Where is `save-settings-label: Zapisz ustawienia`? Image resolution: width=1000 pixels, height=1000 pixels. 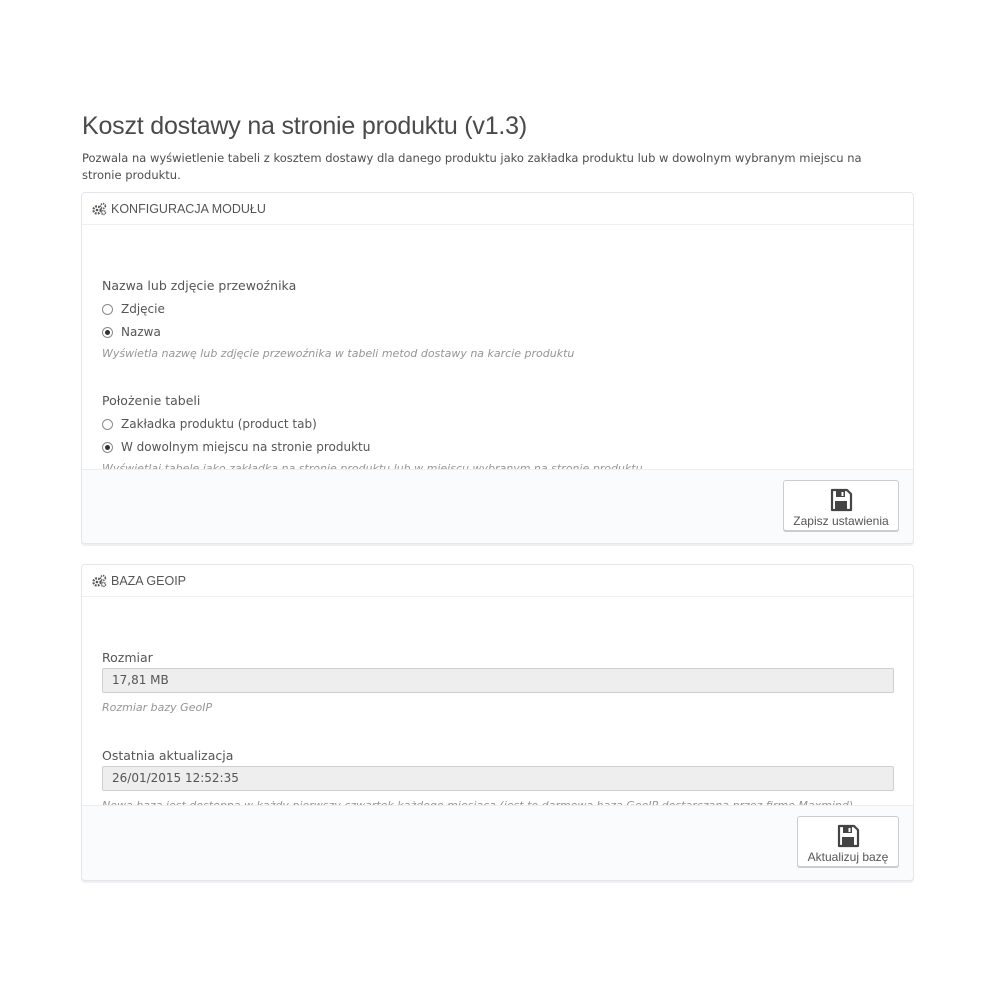
save-settings-label: Zapisz ustawienia is located at coordinates (841, 521).